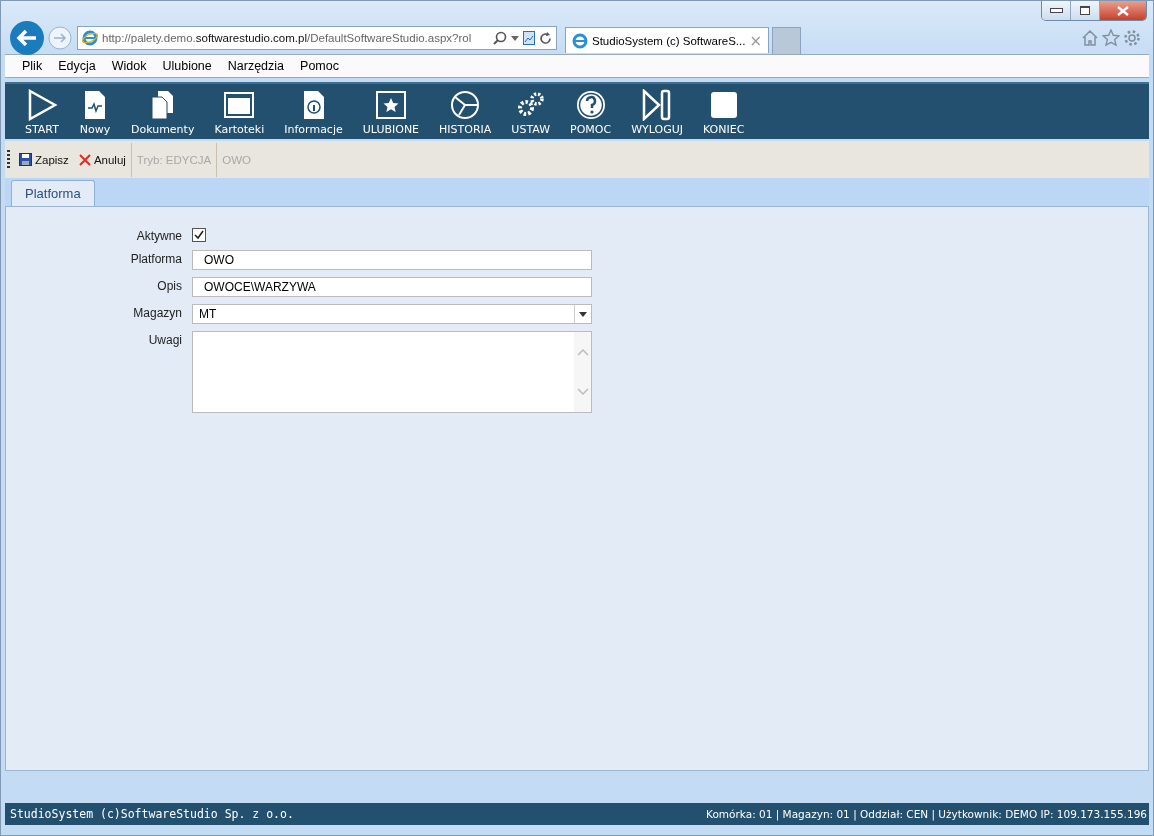 The height and width of the screenshot is (836, 1154). I want to click on save-button: Zapisz, so click(44, 159).